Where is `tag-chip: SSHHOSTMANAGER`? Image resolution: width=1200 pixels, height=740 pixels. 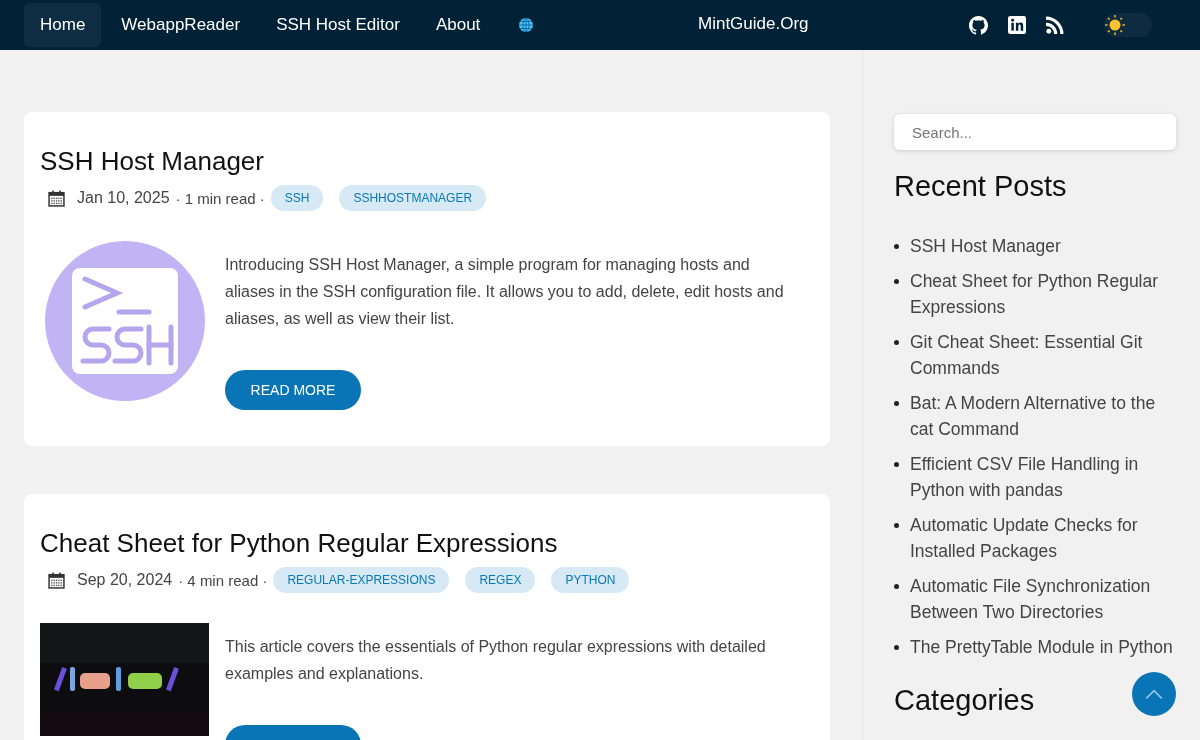
tag-chip: SSHHOSTMANAGER is located at coordinates (413, 198).